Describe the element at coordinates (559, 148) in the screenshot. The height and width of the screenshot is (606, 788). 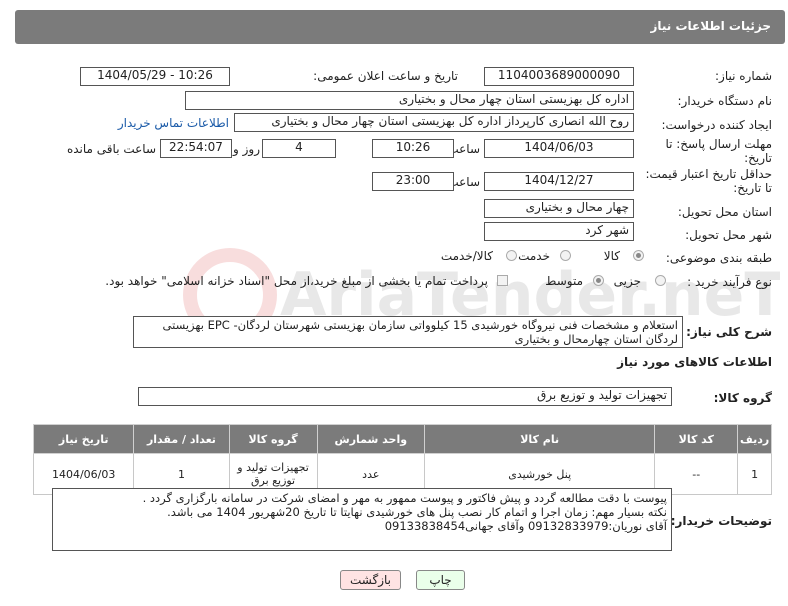
I see `deadline-date-field: 1404/06/03` at that location.